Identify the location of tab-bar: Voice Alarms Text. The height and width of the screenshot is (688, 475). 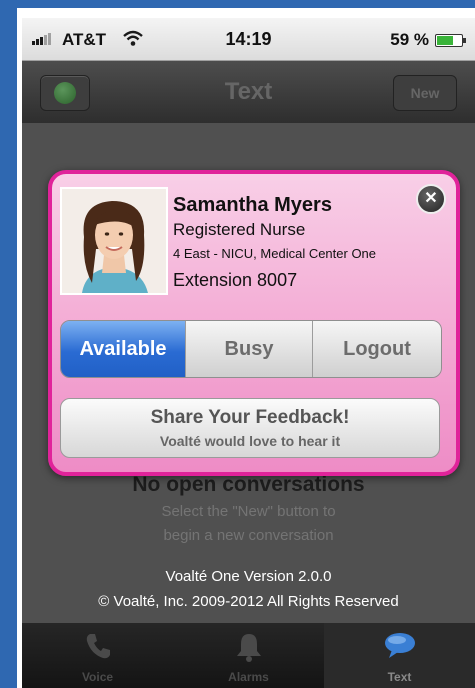
(248, 655).